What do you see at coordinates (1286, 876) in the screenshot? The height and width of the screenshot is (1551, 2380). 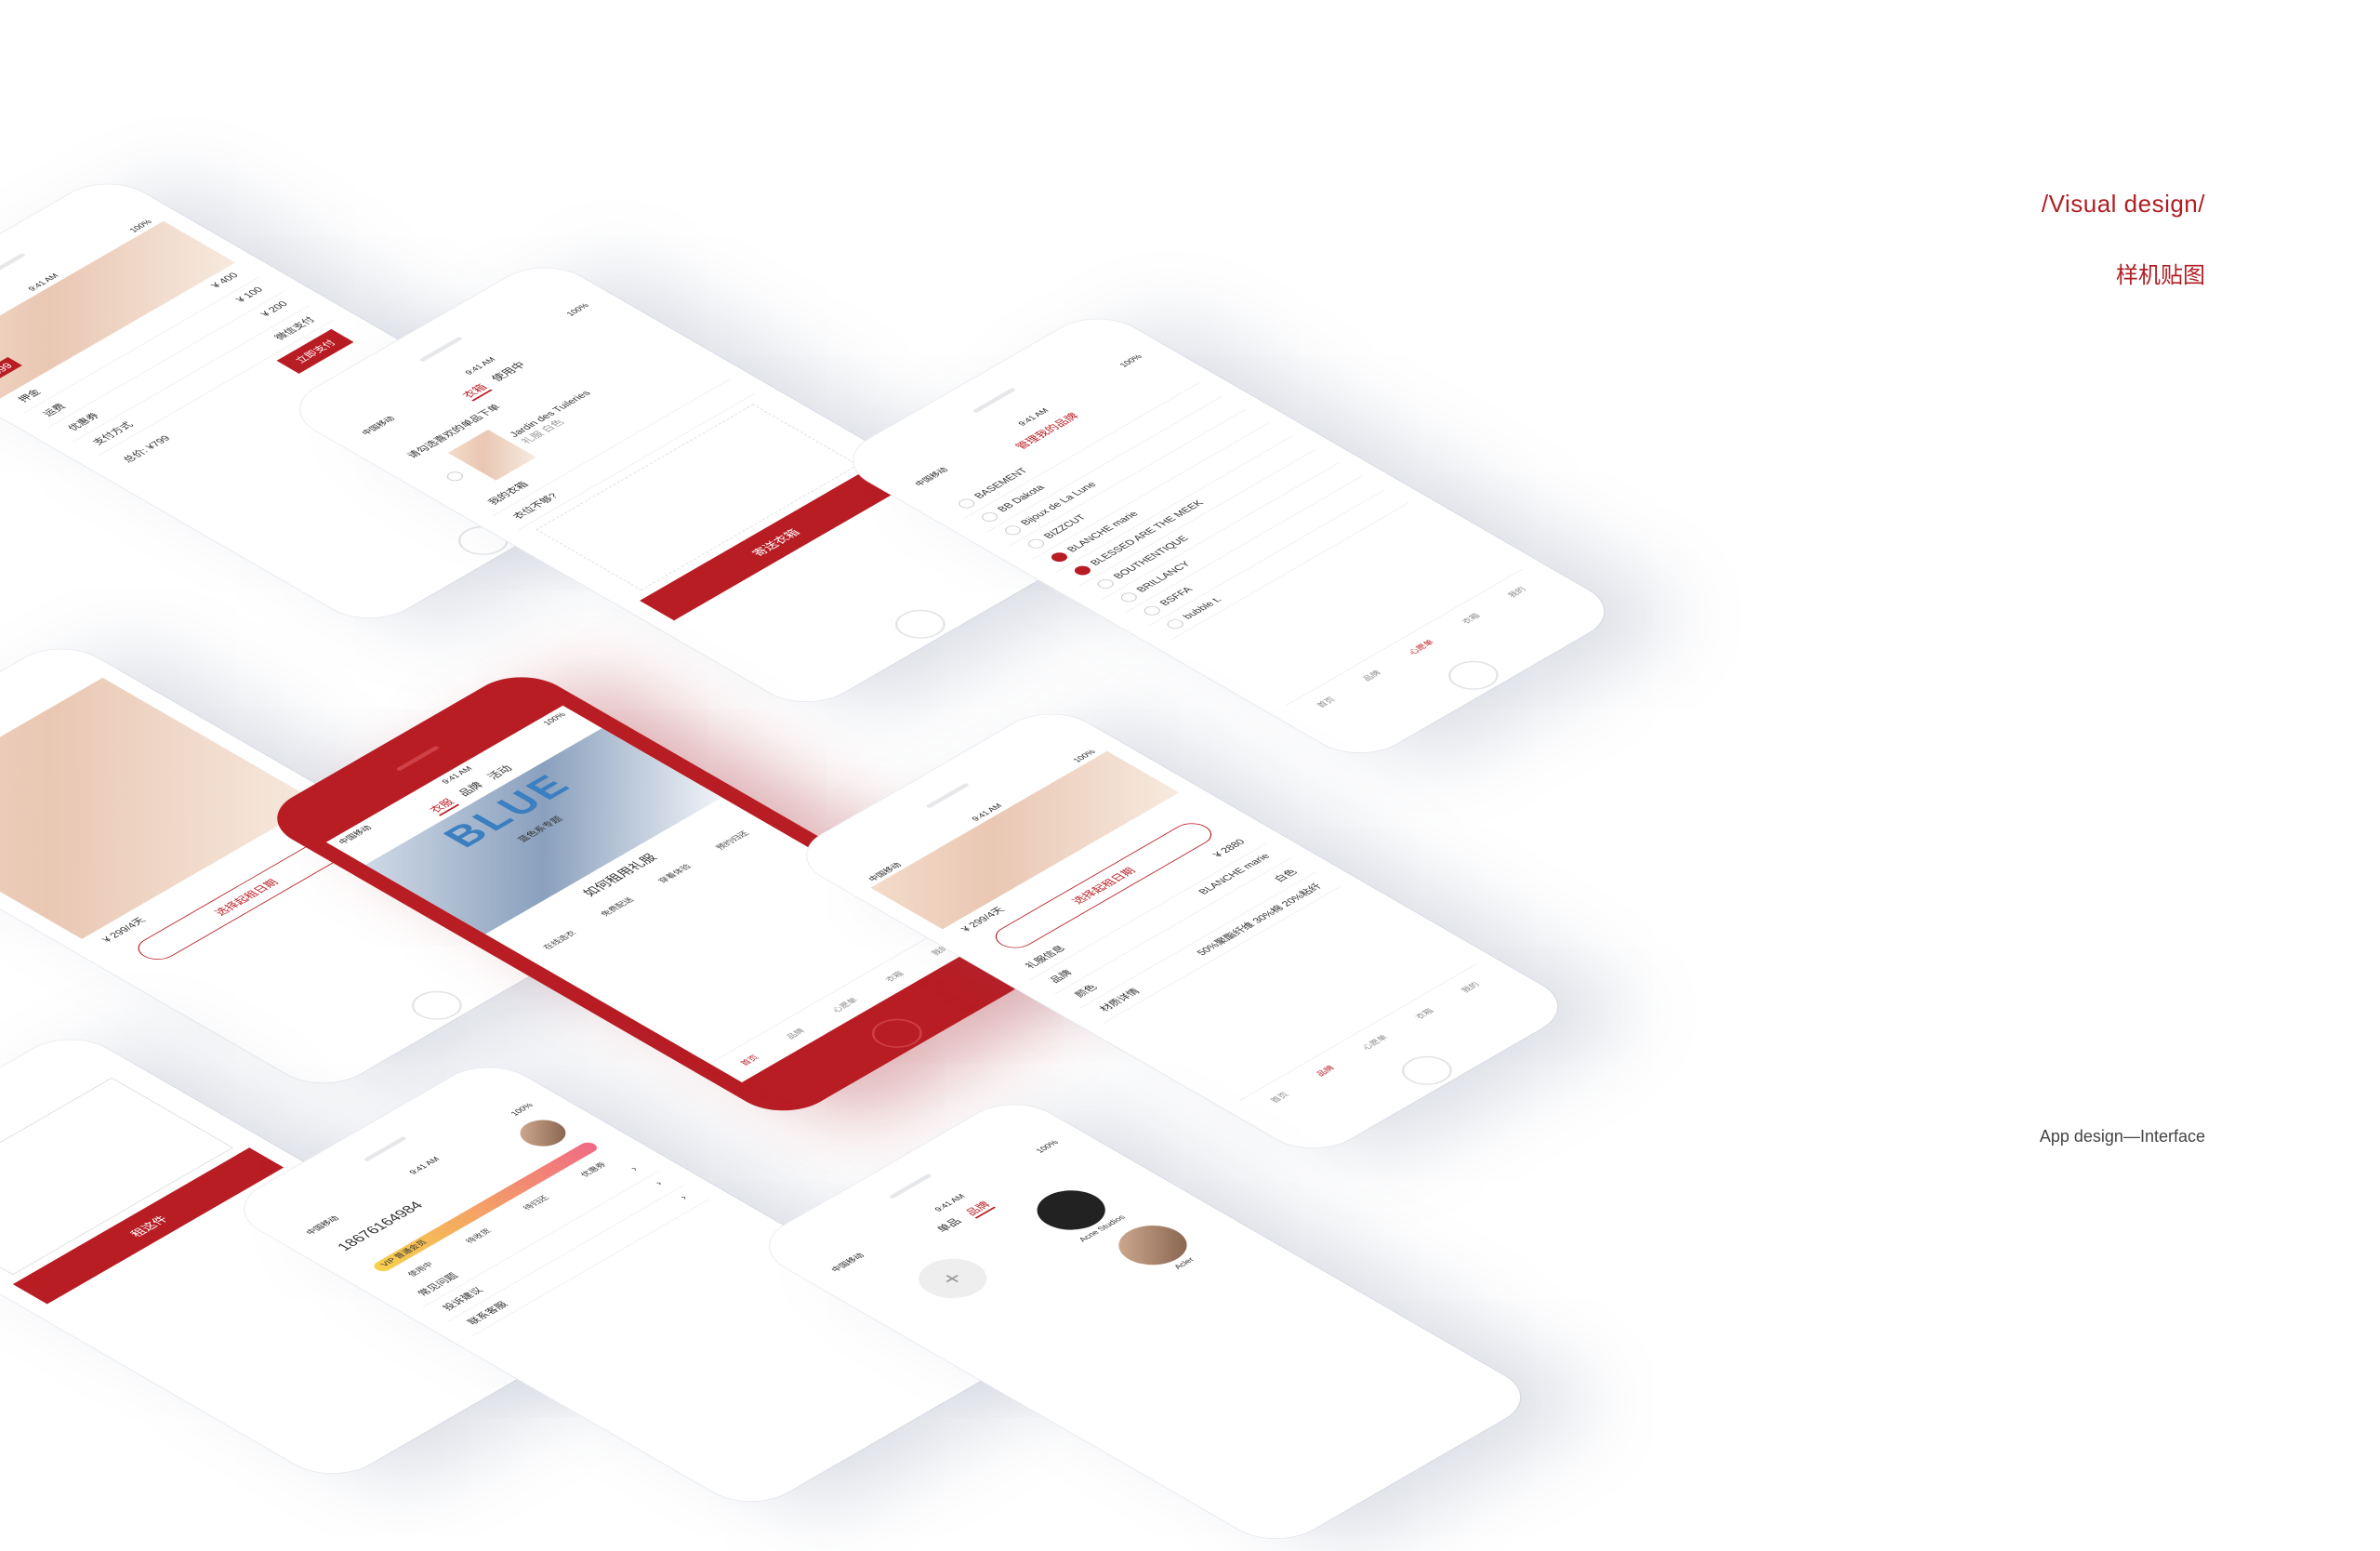 I see `row-value: 白色` at bounding box center [1286, 876].